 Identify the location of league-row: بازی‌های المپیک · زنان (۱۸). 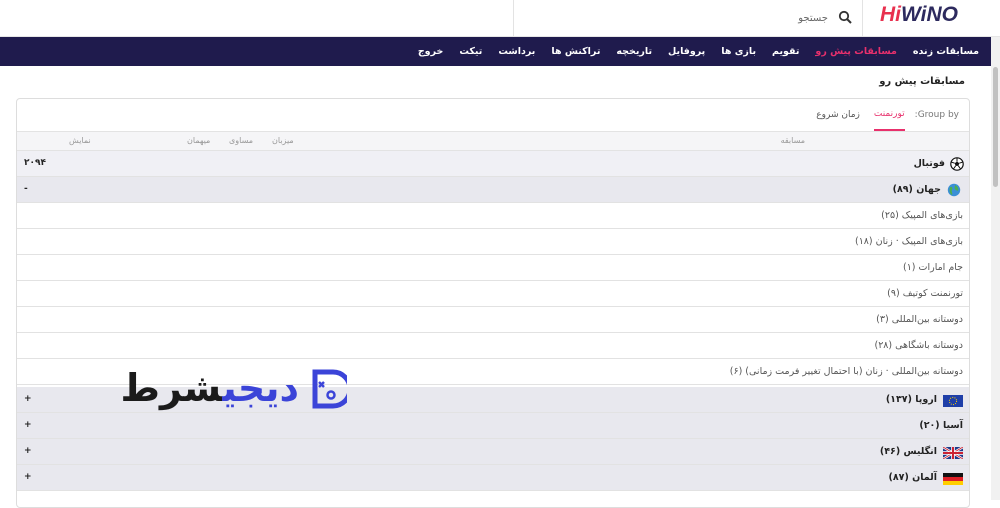
(493, 242).